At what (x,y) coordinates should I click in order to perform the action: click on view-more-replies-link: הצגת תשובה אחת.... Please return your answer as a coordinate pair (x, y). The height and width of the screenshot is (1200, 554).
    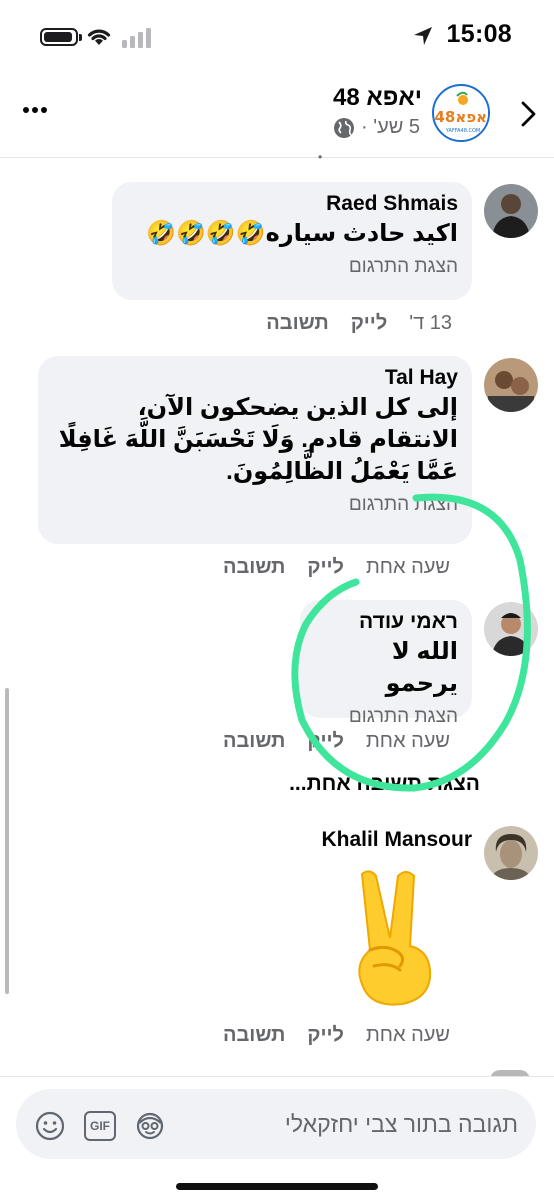
    Looking at the image, I should click on (384, 784).